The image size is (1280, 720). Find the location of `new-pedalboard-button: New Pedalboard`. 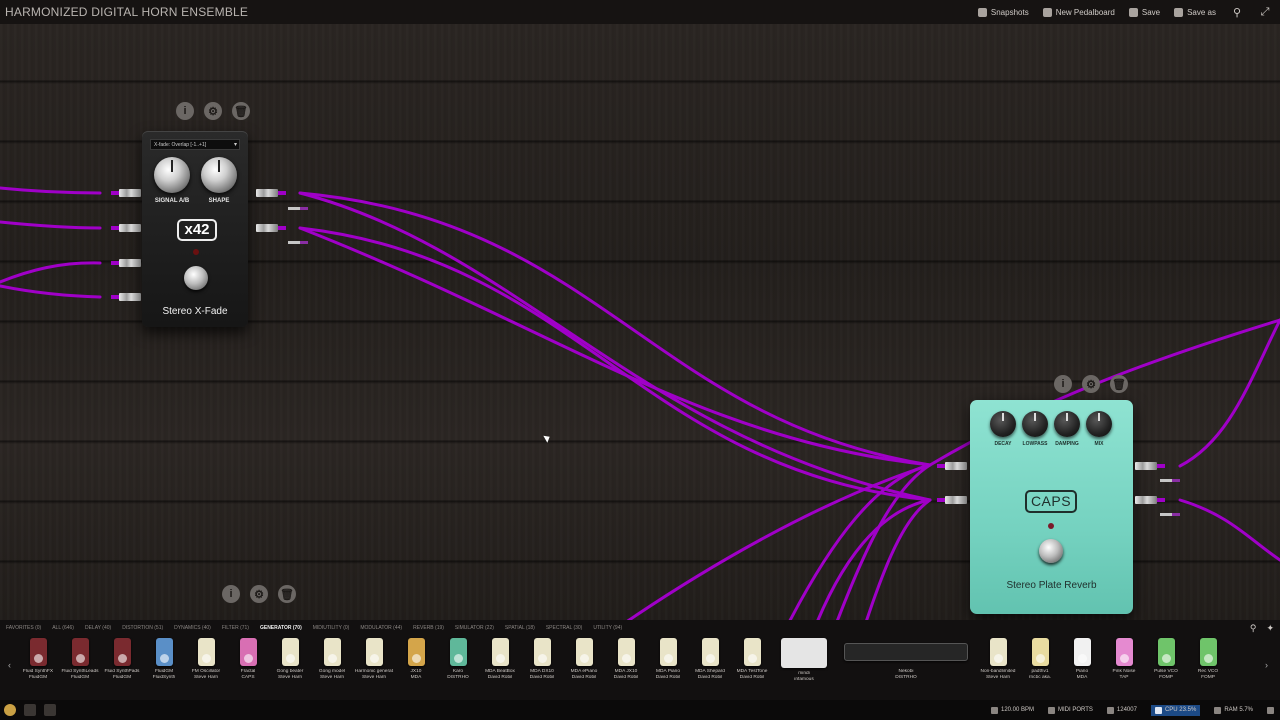

new-pedalboard-button: New Pedalboard is located at coordinates (1078, 12).